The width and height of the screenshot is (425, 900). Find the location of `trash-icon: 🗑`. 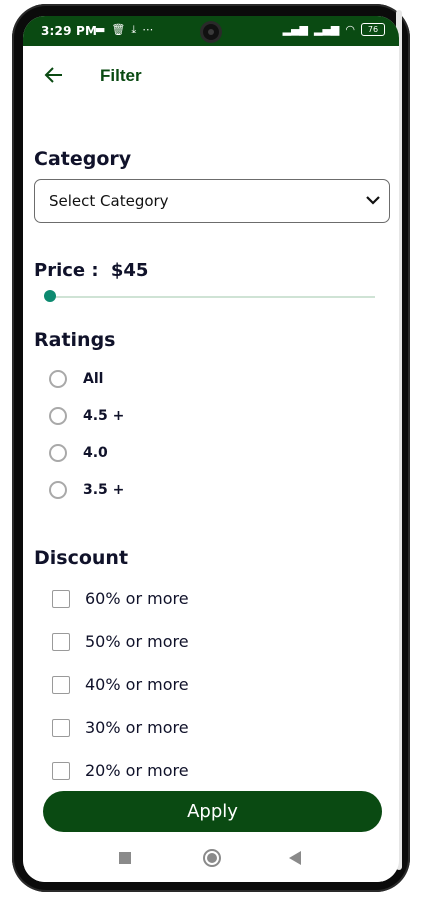

trash-icon: 🗑 is located at coordinates (118, 29).